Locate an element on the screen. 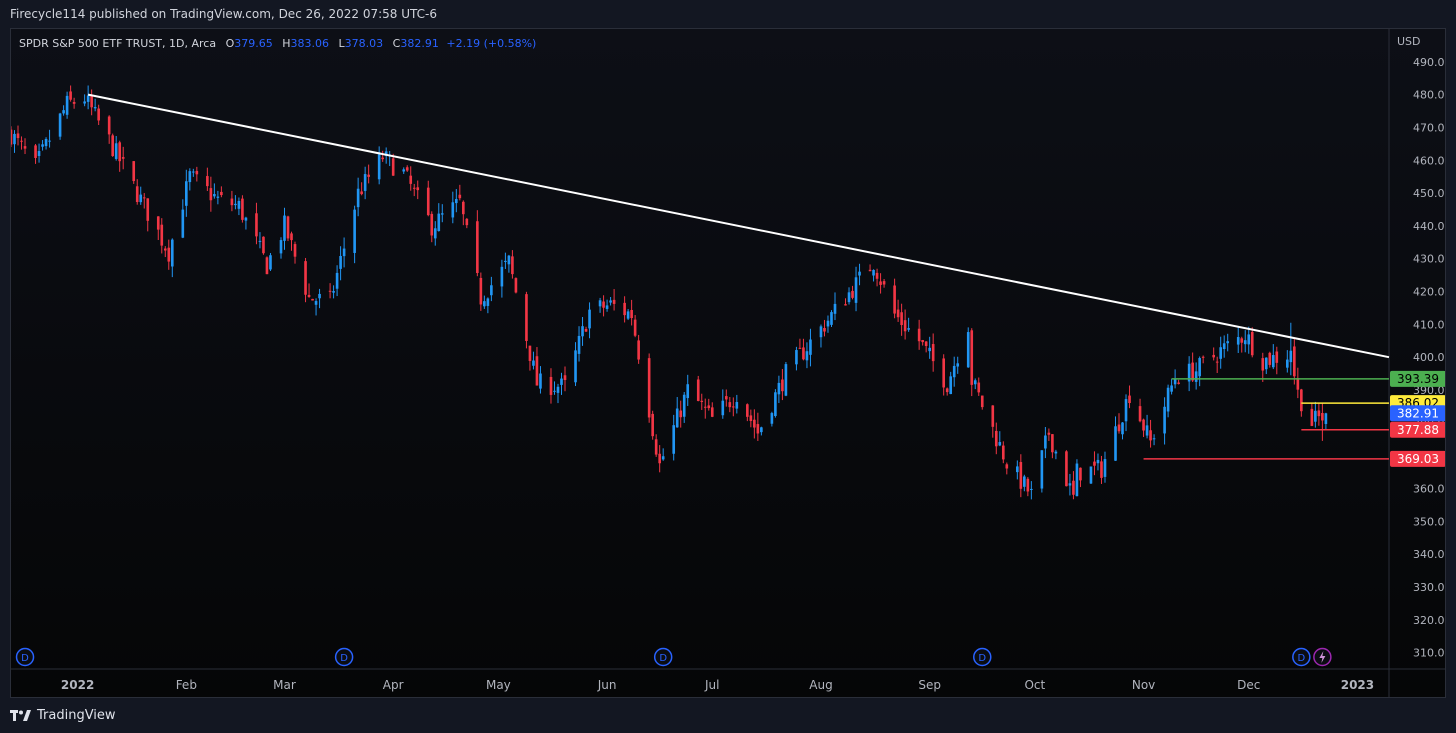  y-tick-label: 440.0 is located at coordinates (1429, 226).